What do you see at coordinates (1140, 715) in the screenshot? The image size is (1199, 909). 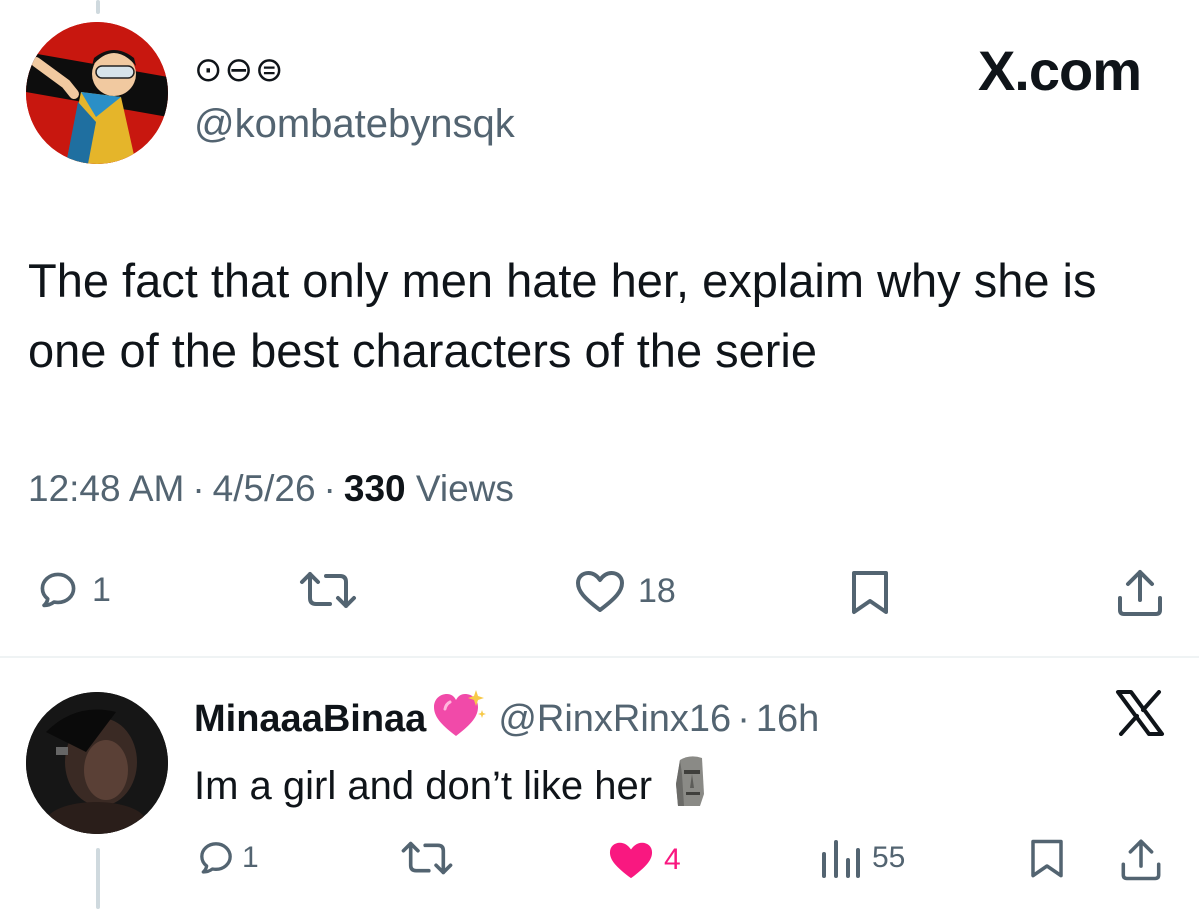 I see `x-logo-icon` at bounding box center [1140, 715].